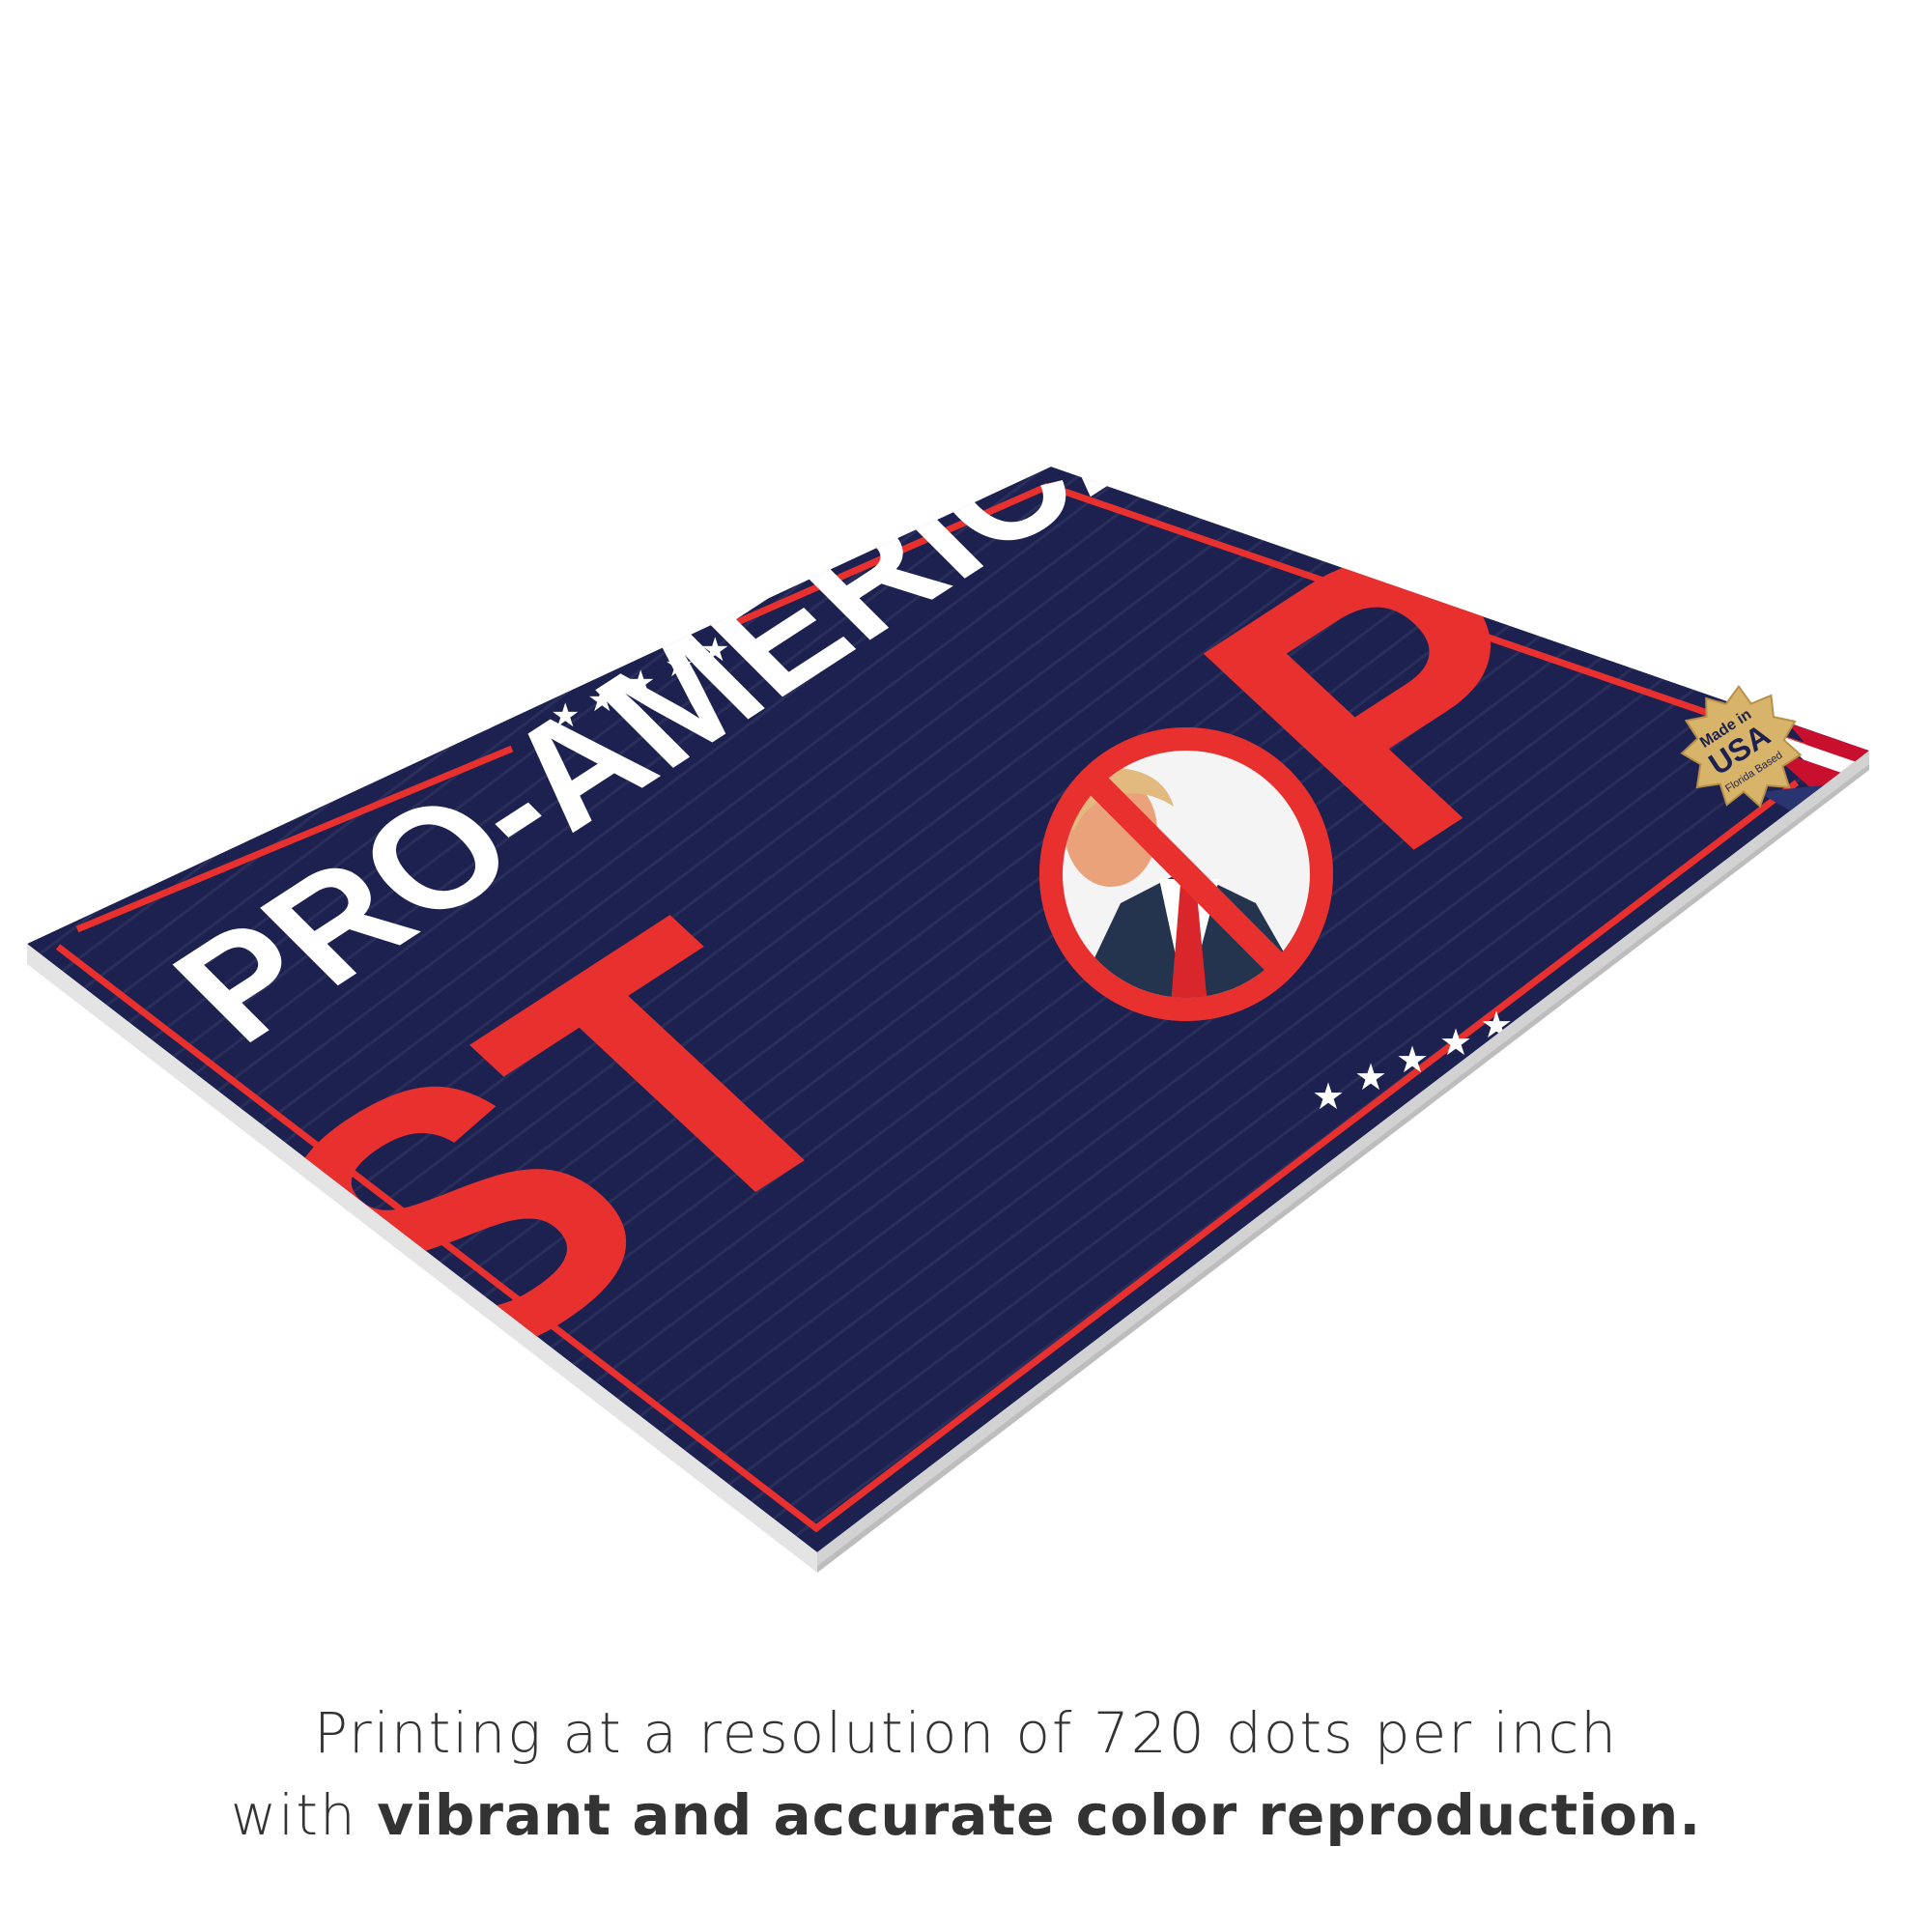 Image resolution: width=1932 pixels, height=1932 pixels. Describe the element at coordinates (1039, 1815) in the screenshot. I see `caption-line-2-bold: vibrant and accurate color reproduction.` at that location.